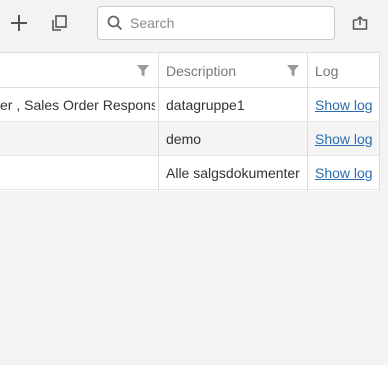 This screenshot has height=365, width=388. What do you see at coordinates (184, 138) in the screenshot?
I see `description-cell: demo` at bounding box center [184, 138].